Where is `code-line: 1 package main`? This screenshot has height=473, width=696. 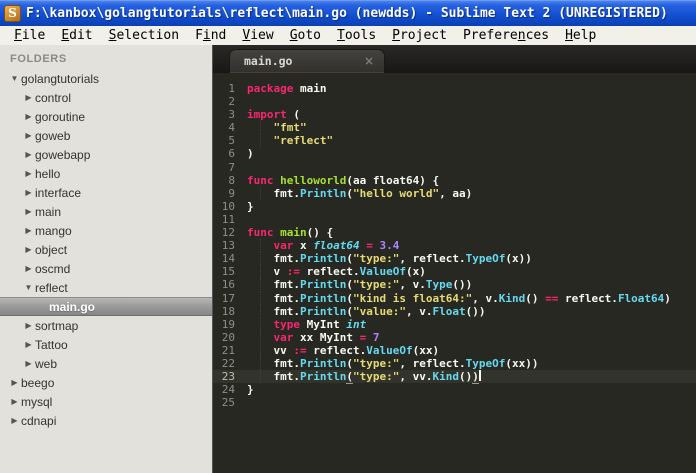 code-line: 1 package main is located at coordinates (454, 88).